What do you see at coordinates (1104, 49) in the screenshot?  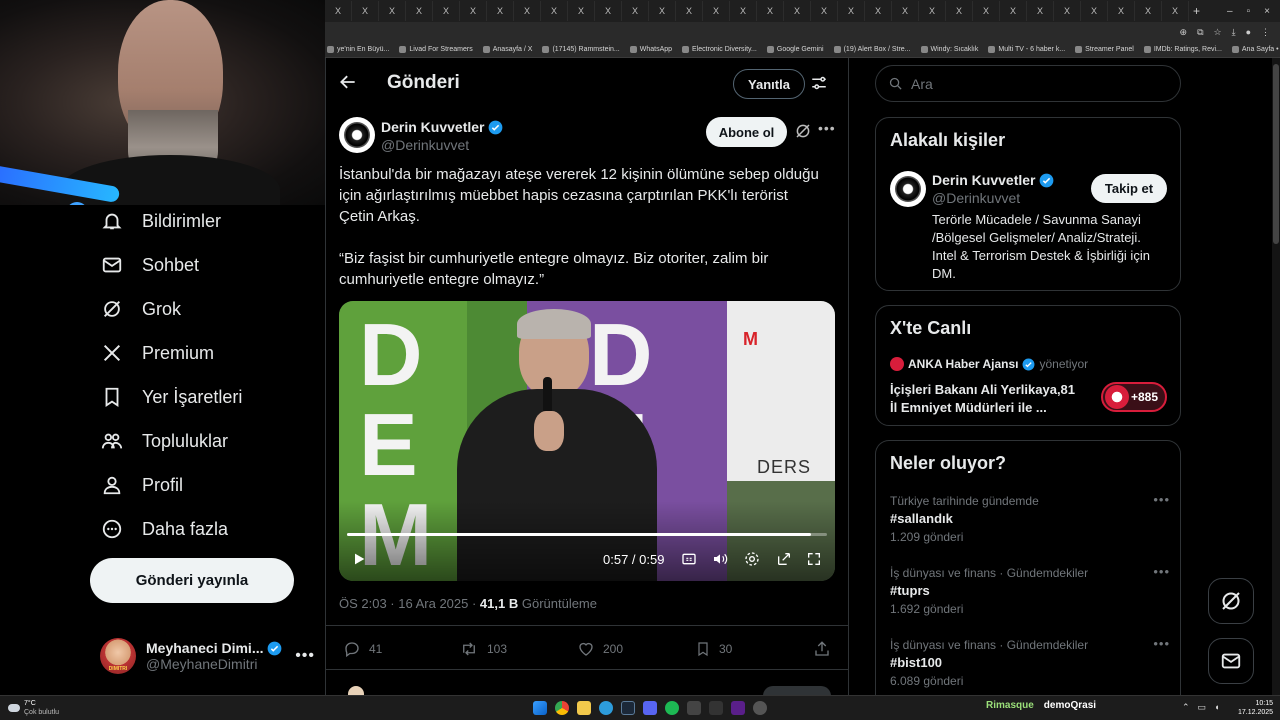 I see `bookmark-item: Streamer Panel` at bounding box center [1104, 49].